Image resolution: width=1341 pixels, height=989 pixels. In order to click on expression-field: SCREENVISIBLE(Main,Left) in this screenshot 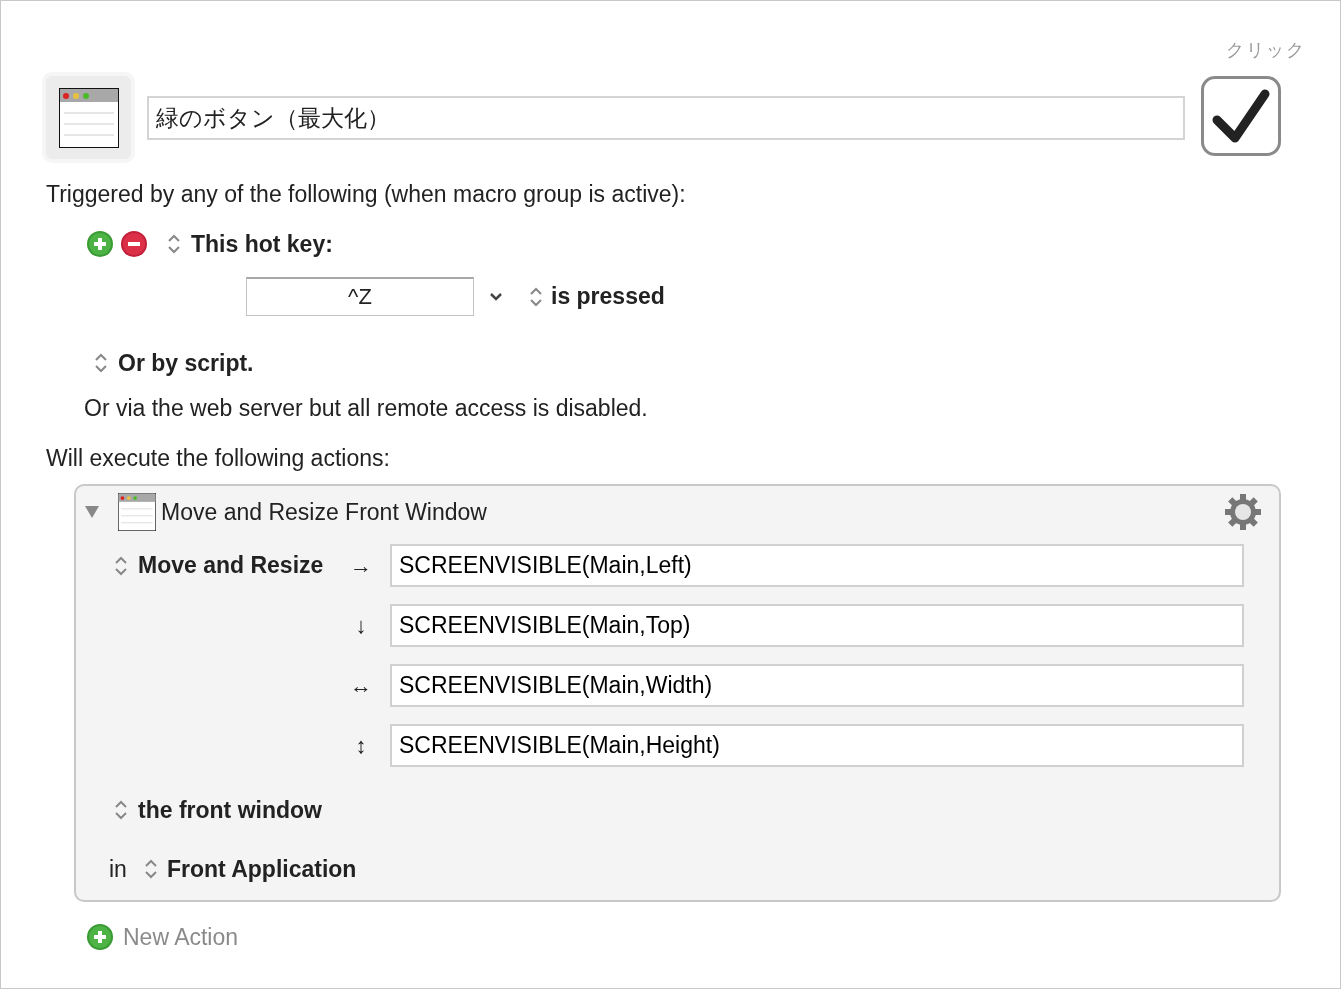, I will do `click(817, 565)`.